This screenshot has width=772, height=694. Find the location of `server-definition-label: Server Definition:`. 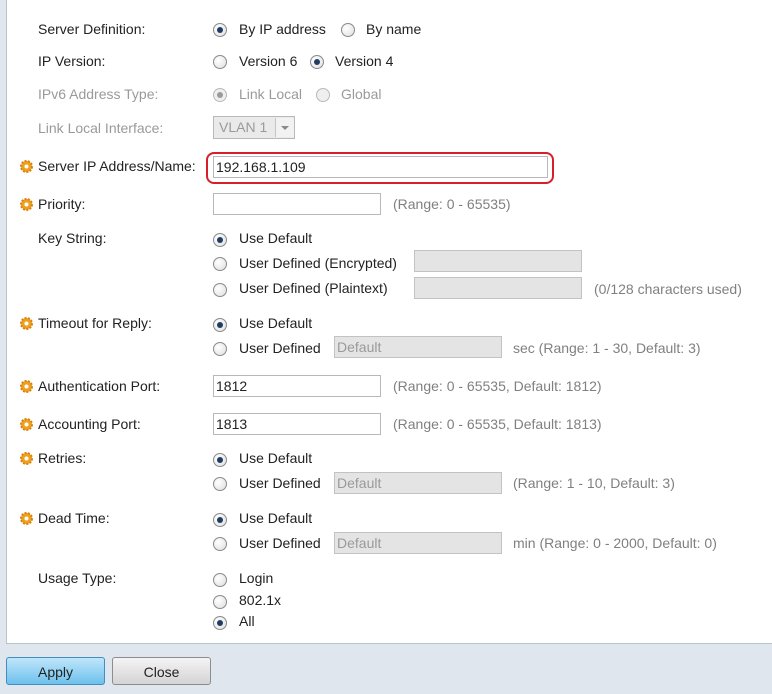

server-definition-label: Server Definition: is located at coordinates (92, 29).